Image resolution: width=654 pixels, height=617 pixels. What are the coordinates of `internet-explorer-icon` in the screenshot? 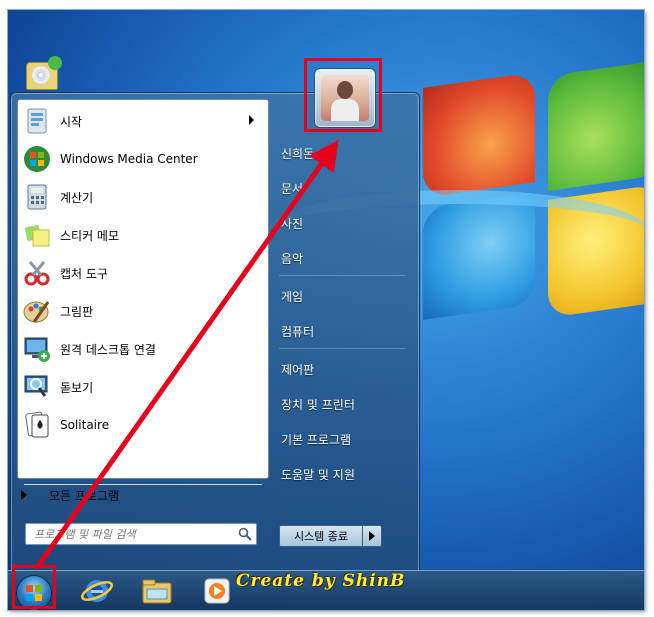 It's located at (97, 591).